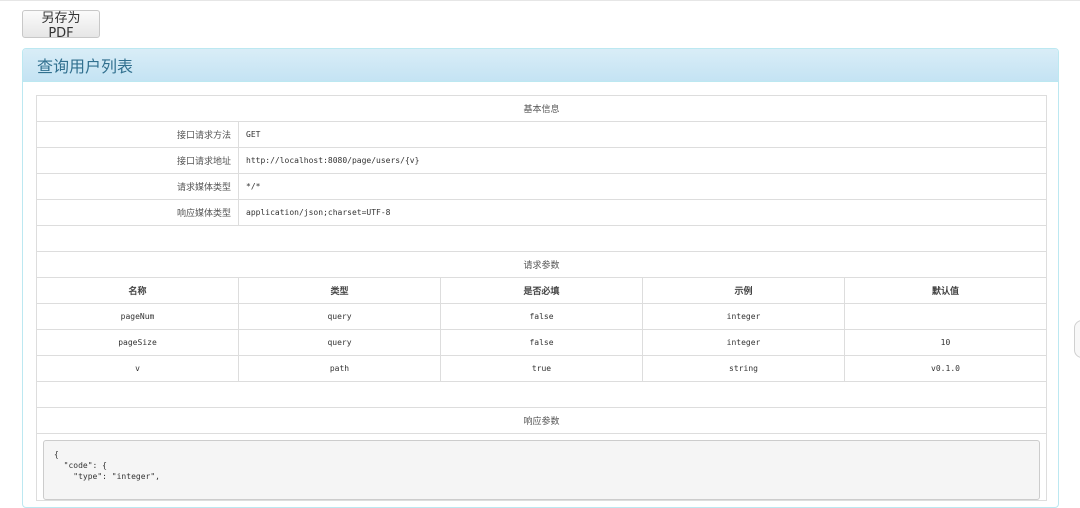 The height and width of the screenshot is (508, 1080). Describe the element at coordinates (642, 212) in the screenshot. I see `info-value: application/json;charset=UTF-8` at that location.